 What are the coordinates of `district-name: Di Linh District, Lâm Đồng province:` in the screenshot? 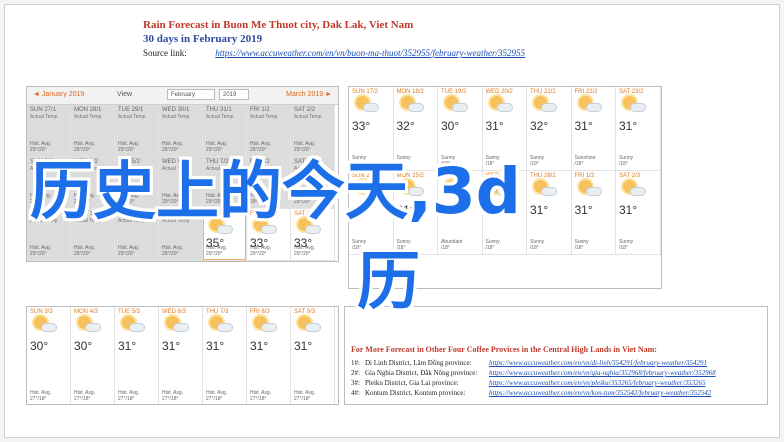 It's located at (418, 363).